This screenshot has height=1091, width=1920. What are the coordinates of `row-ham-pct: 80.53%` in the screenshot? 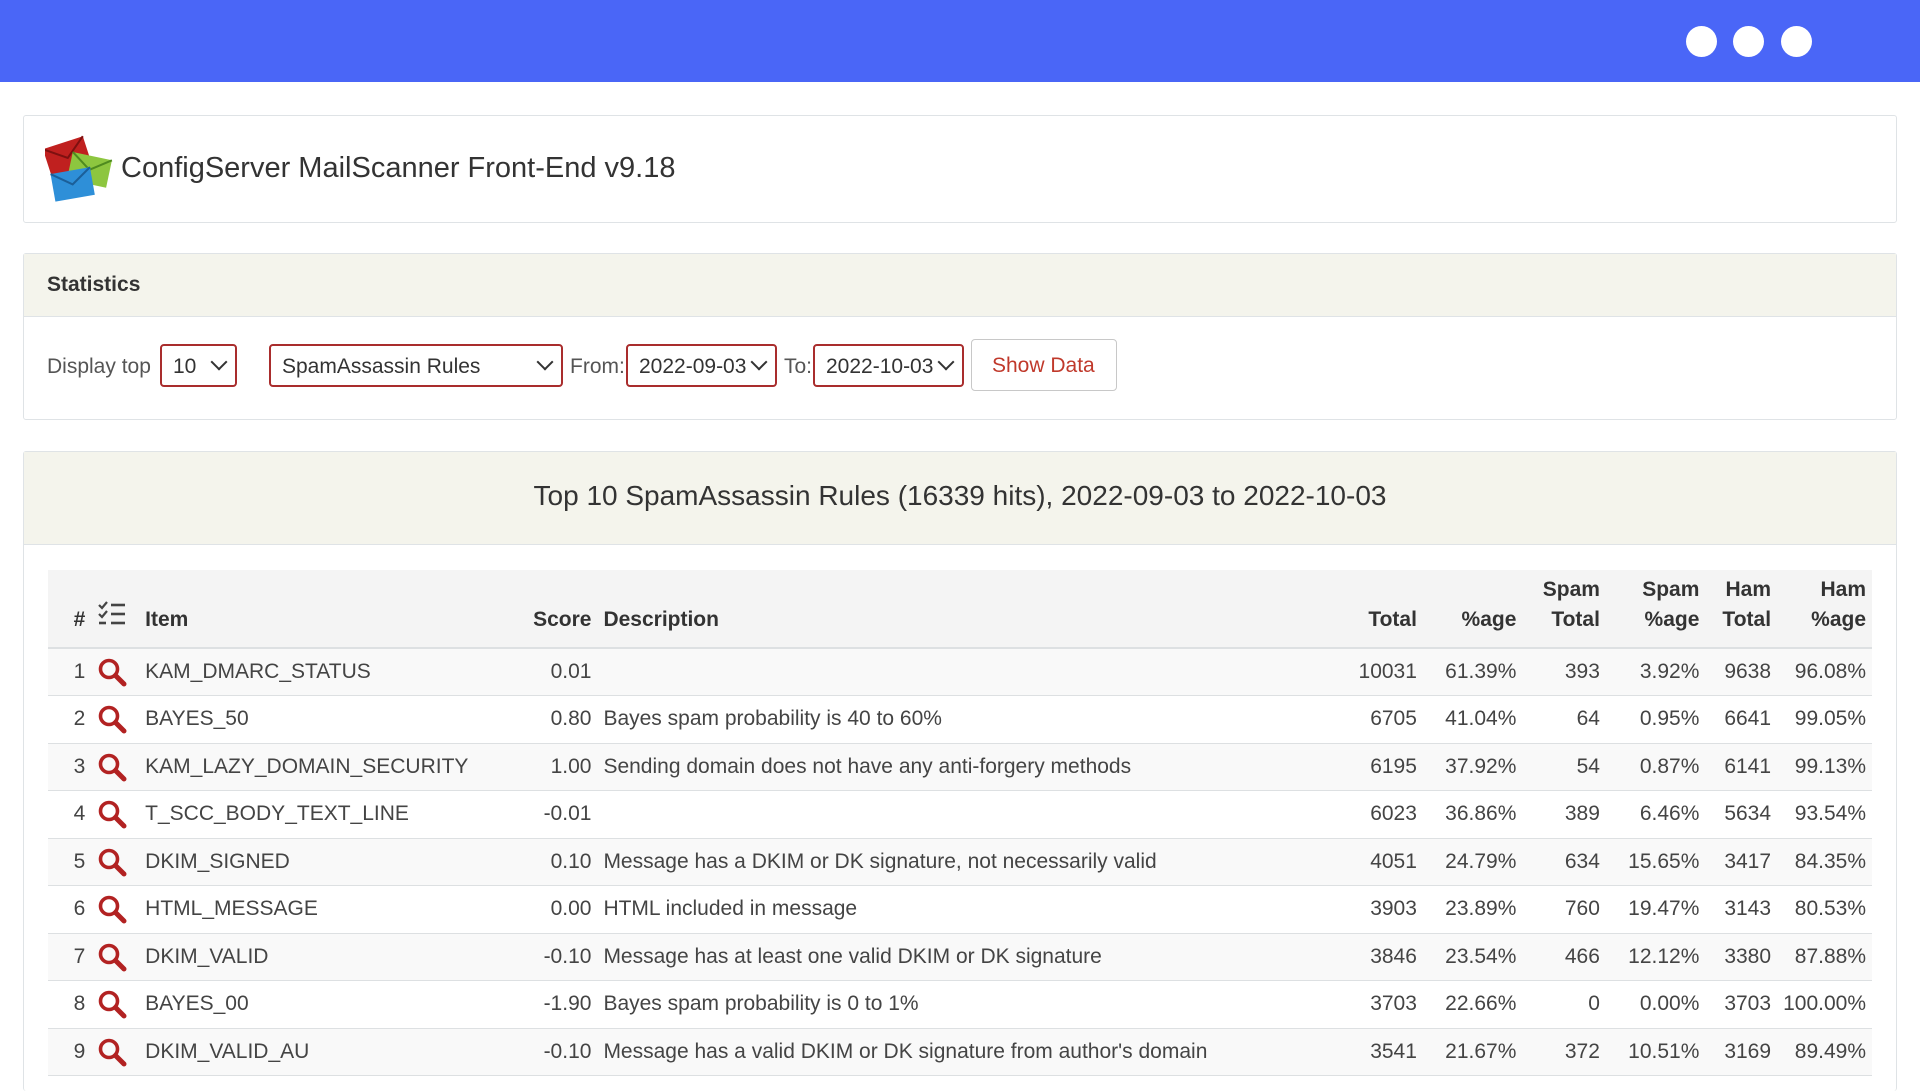 It's located at (1830, 909).